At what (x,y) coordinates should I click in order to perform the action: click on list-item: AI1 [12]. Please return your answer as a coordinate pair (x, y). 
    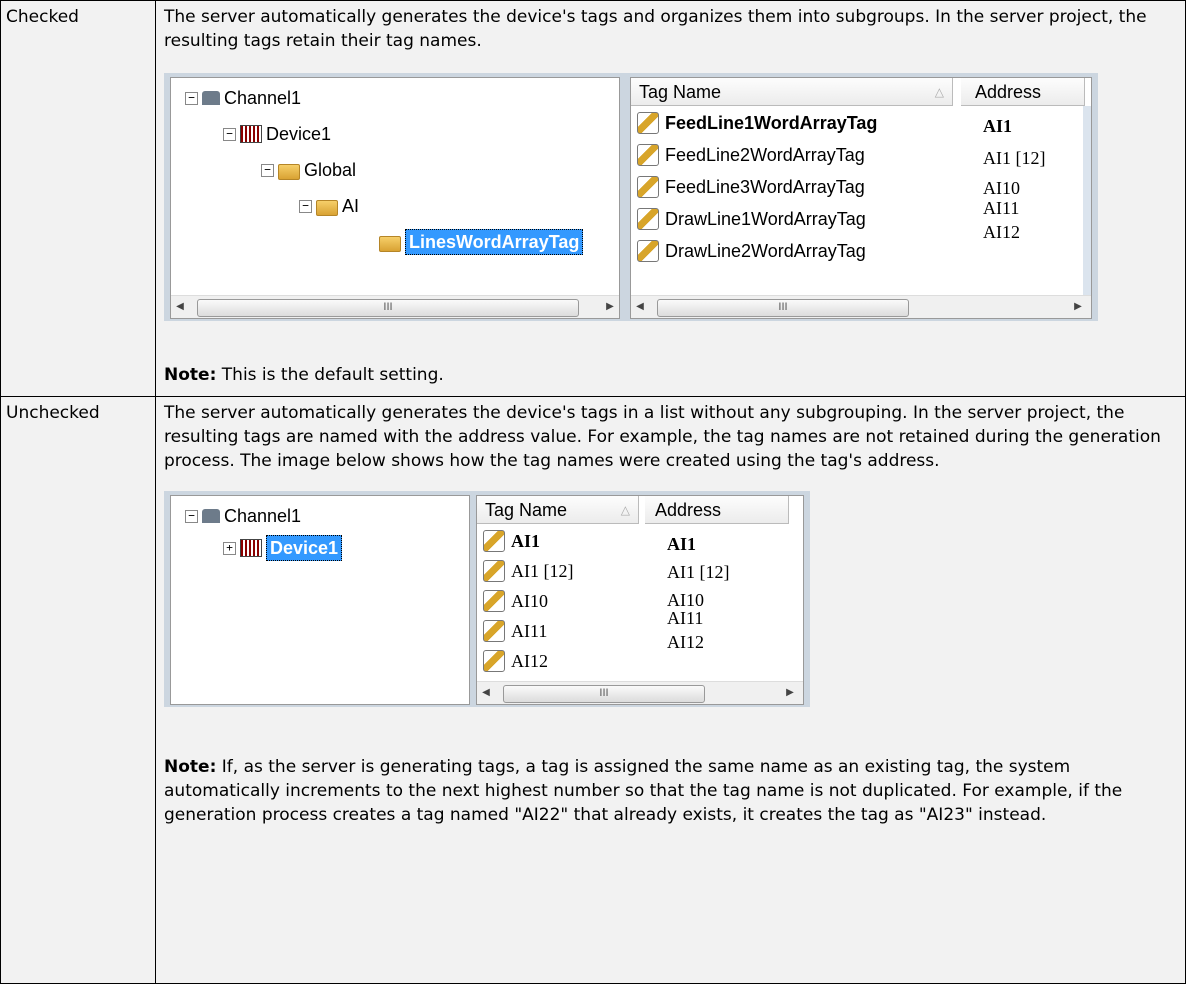
    Looking at the image, I should click on (528, 571).